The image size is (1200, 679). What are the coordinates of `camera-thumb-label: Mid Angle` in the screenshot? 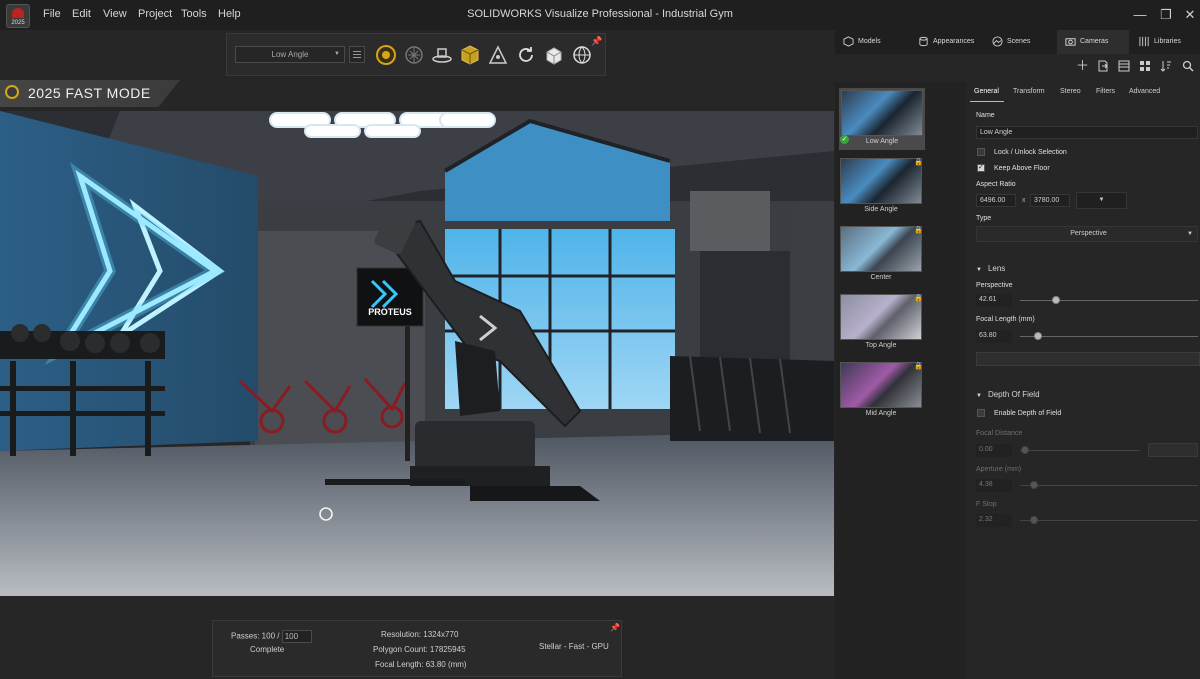 It's located at (881, 413).